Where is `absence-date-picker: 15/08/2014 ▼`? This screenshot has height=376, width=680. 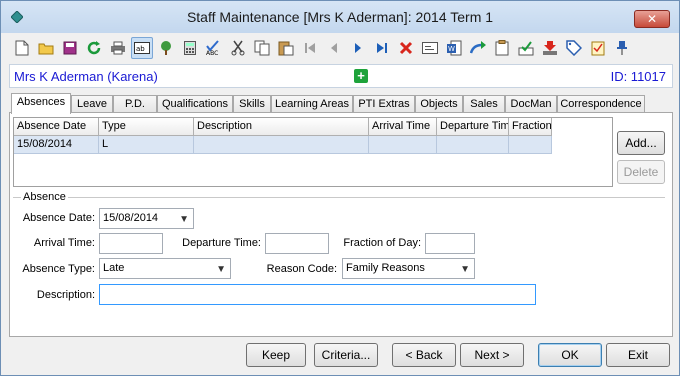
absence-date-picker: 15/08/2014 ▼ is located at coordinates (146, 218).